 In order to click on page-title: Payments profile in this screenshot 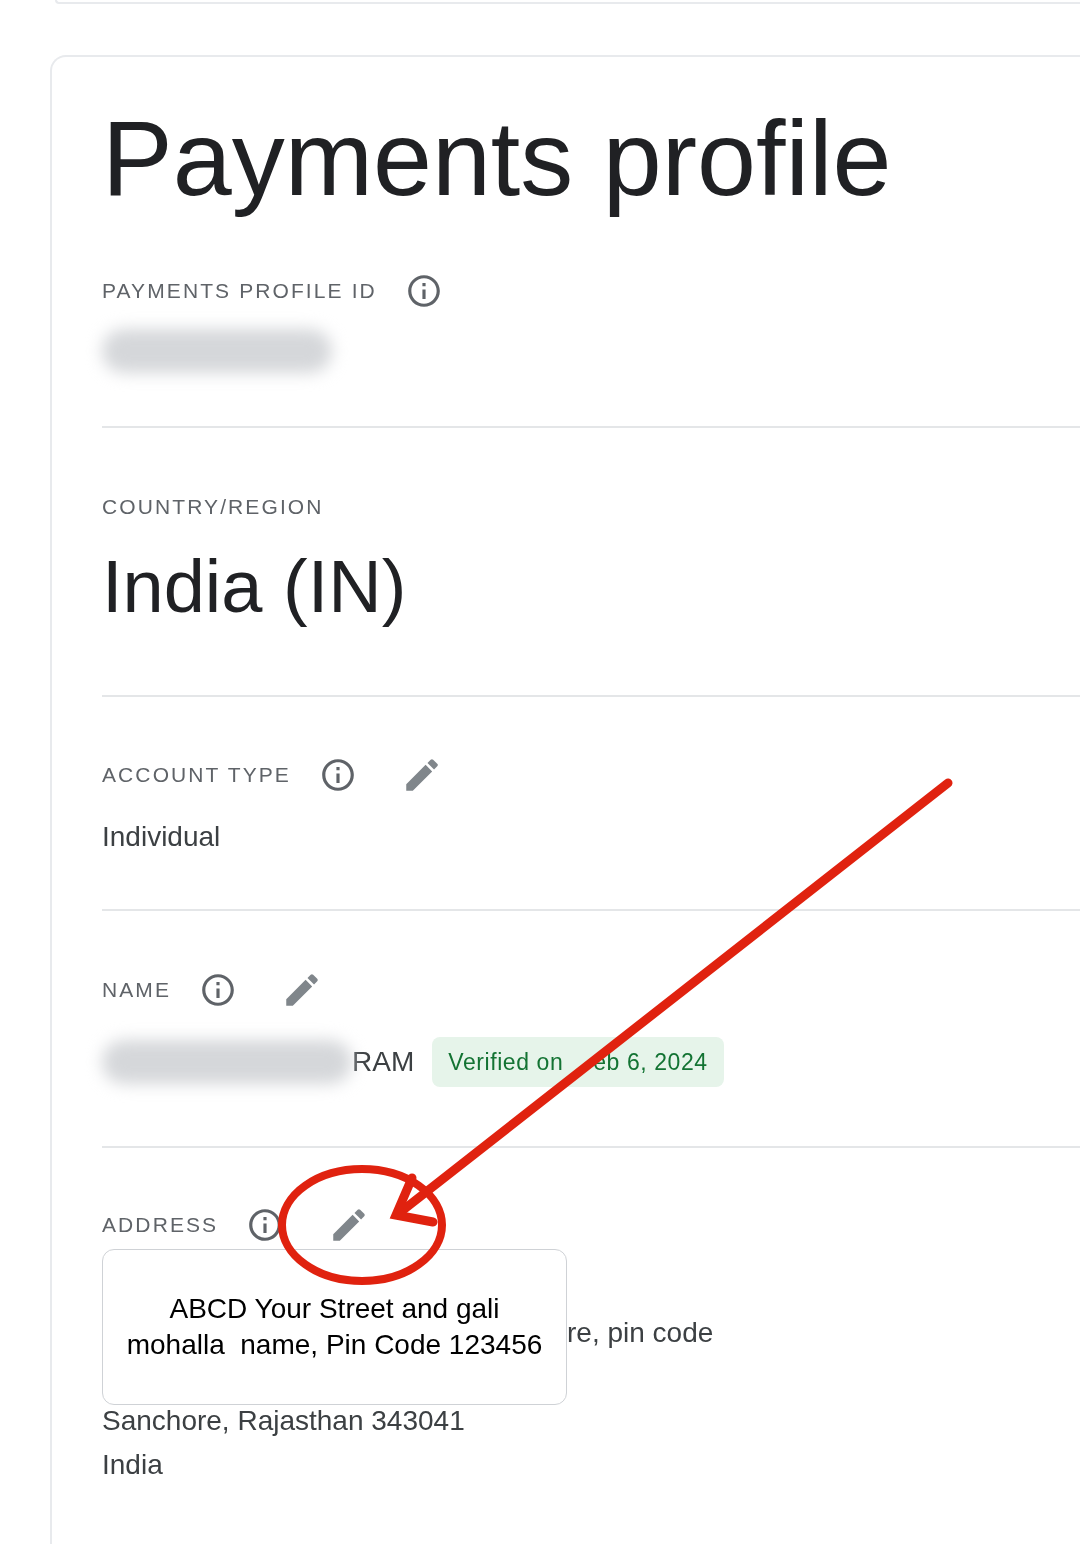, I will do `click(497, 158)`.